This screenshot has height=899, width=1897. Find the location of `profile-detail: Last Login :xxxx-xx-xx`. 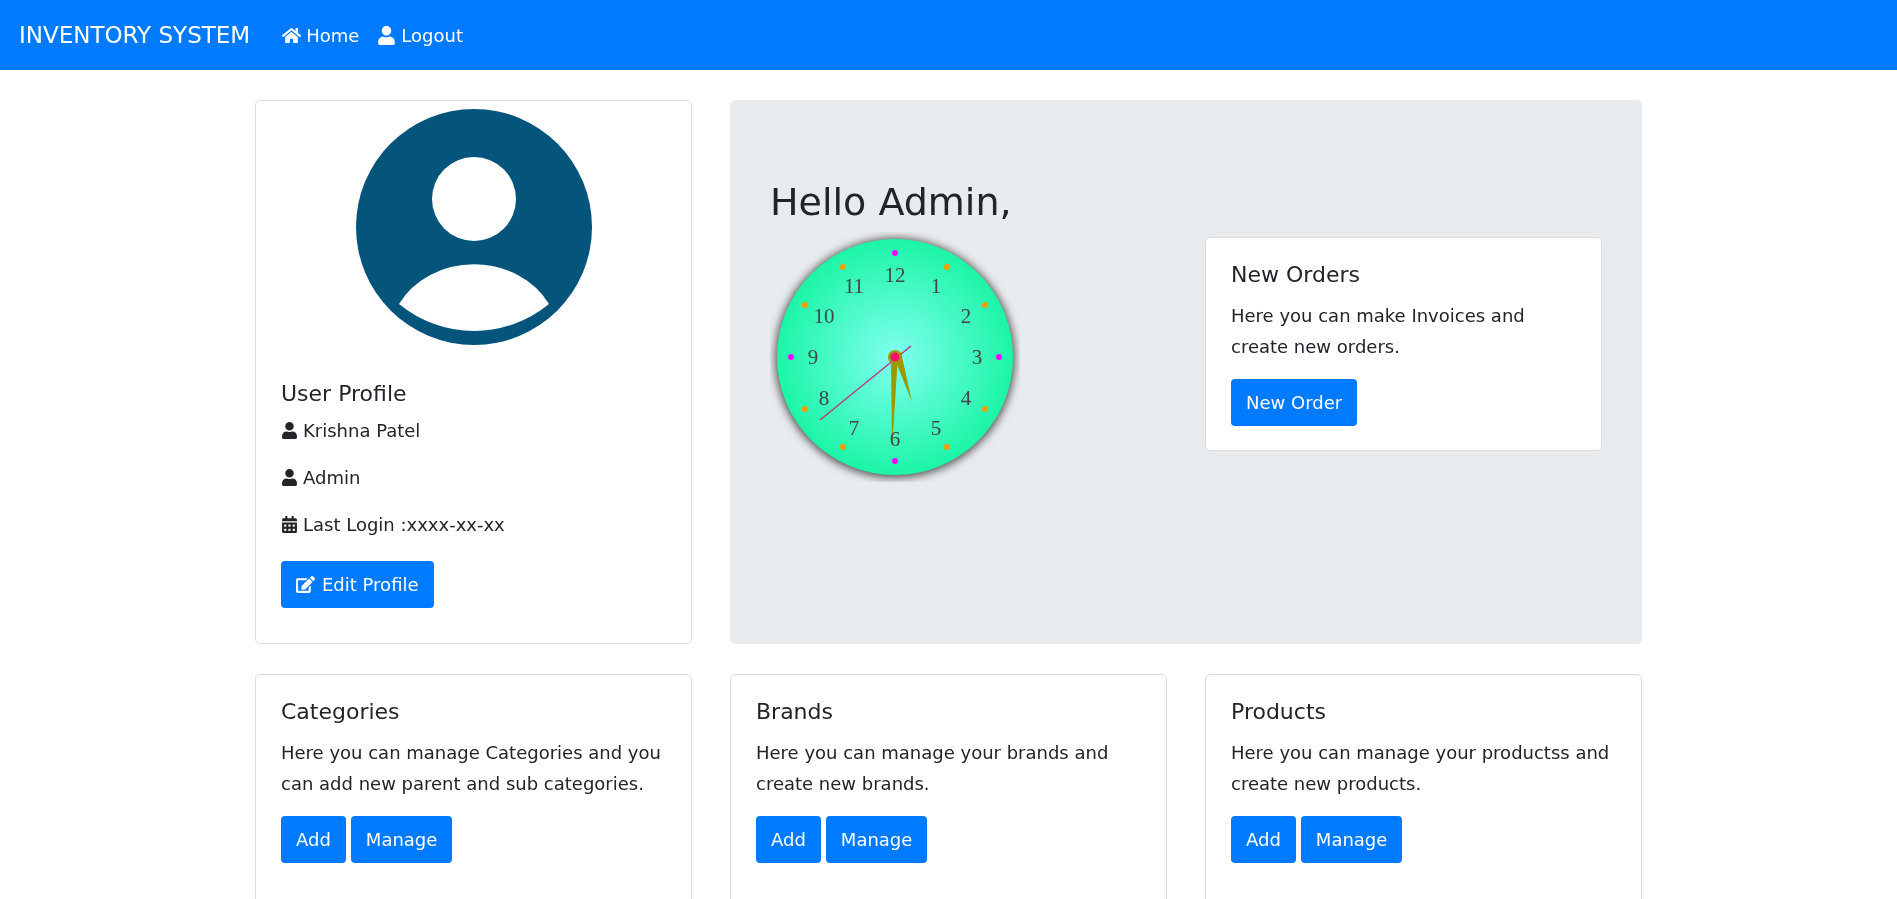

profile-detail: Last Login :xxxx-xx-xx is located at coordinates (404, 524).